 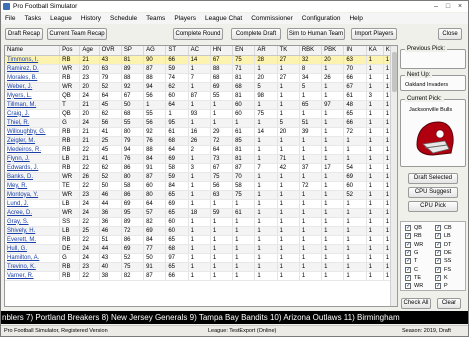 What do you see at coordinates (433, 178) in the screenshot?
I see `draft-selected-button: Draft Selected` at bounding box center [433, 178].